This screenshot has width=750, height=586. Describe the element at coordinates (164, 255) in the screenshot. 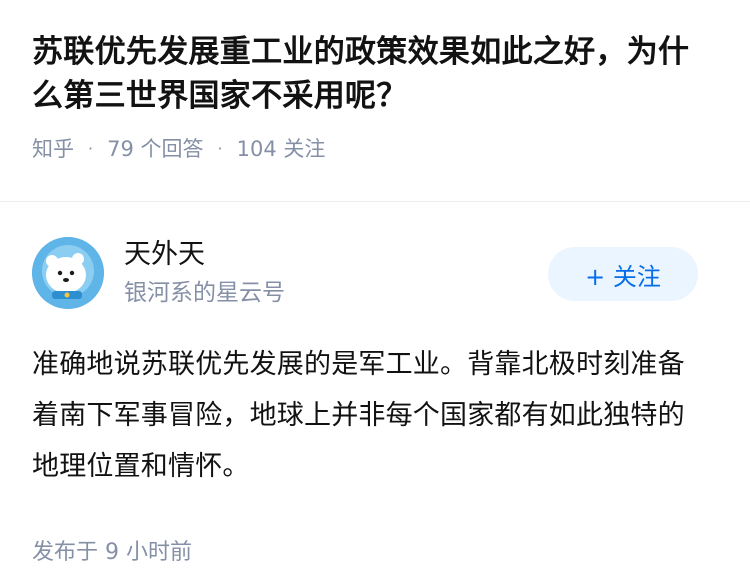

I see `author-name: 天外天` at that location.